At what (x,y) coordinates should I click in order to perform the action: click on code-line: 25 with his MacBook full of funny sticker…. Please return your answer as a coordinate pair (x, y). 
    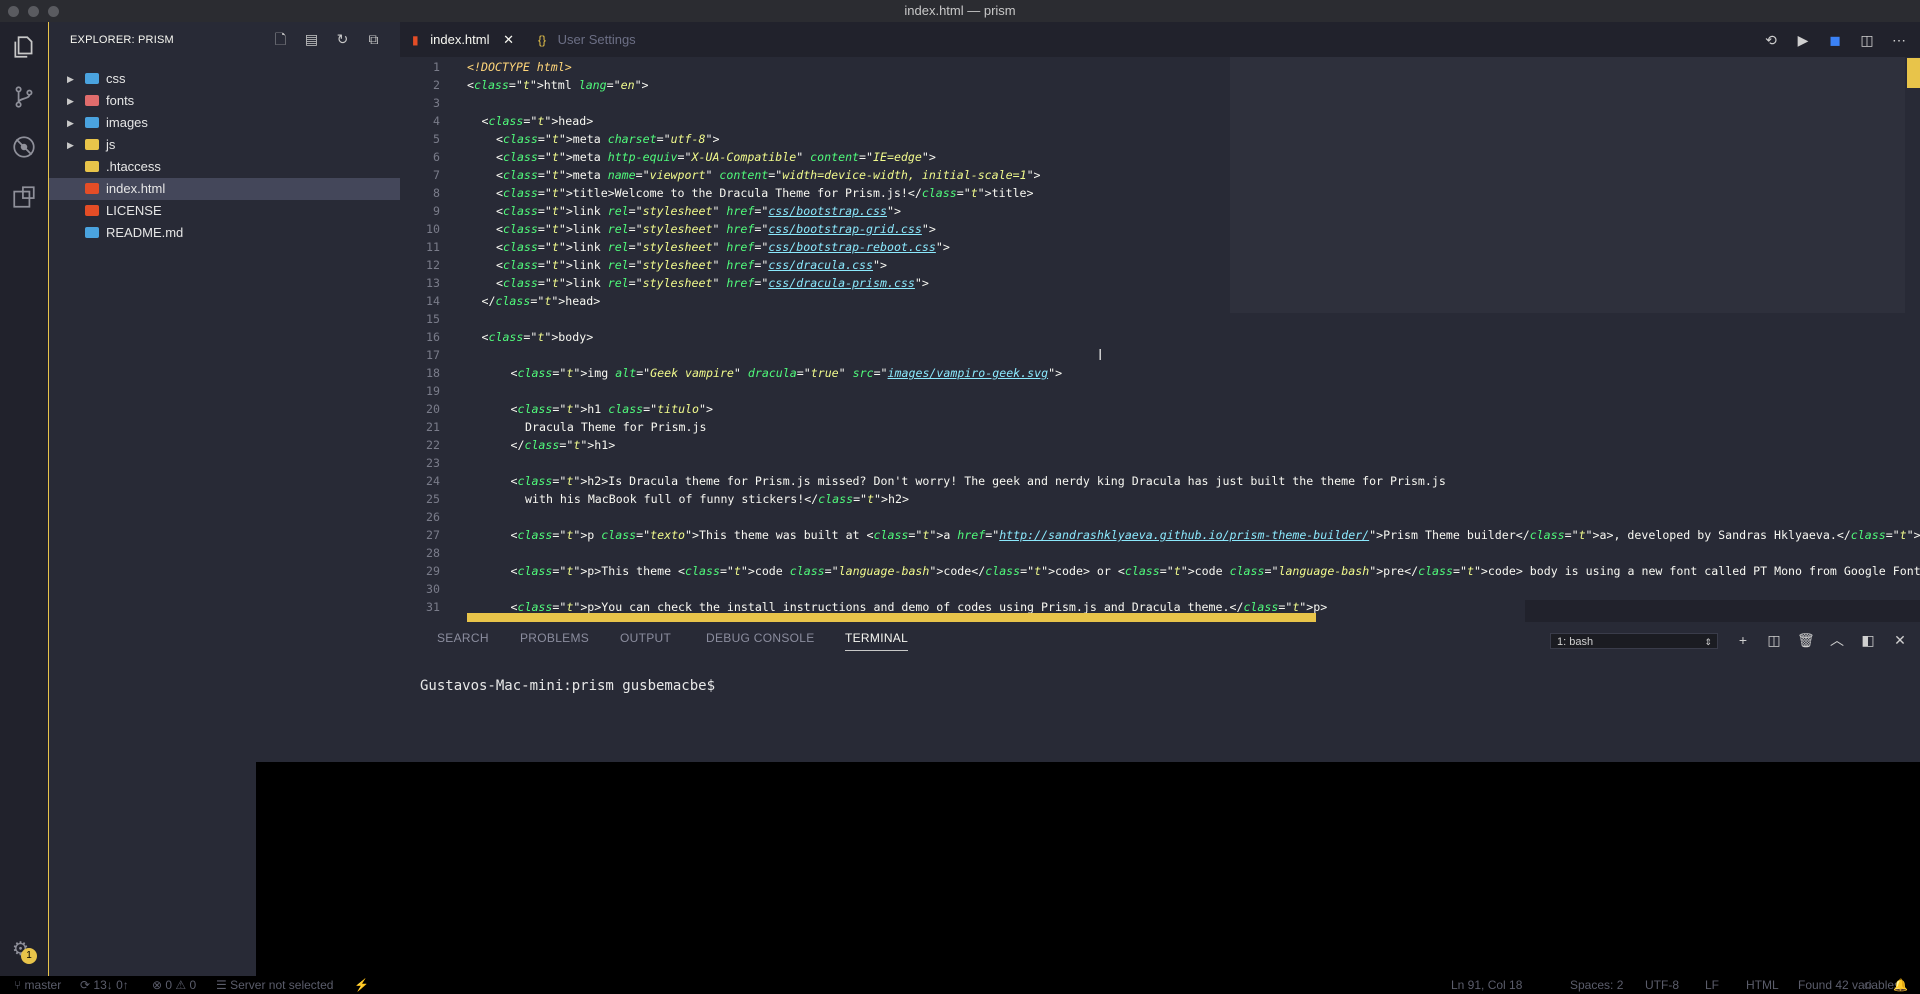
    Looking at the image, I should click on (1157, 499).